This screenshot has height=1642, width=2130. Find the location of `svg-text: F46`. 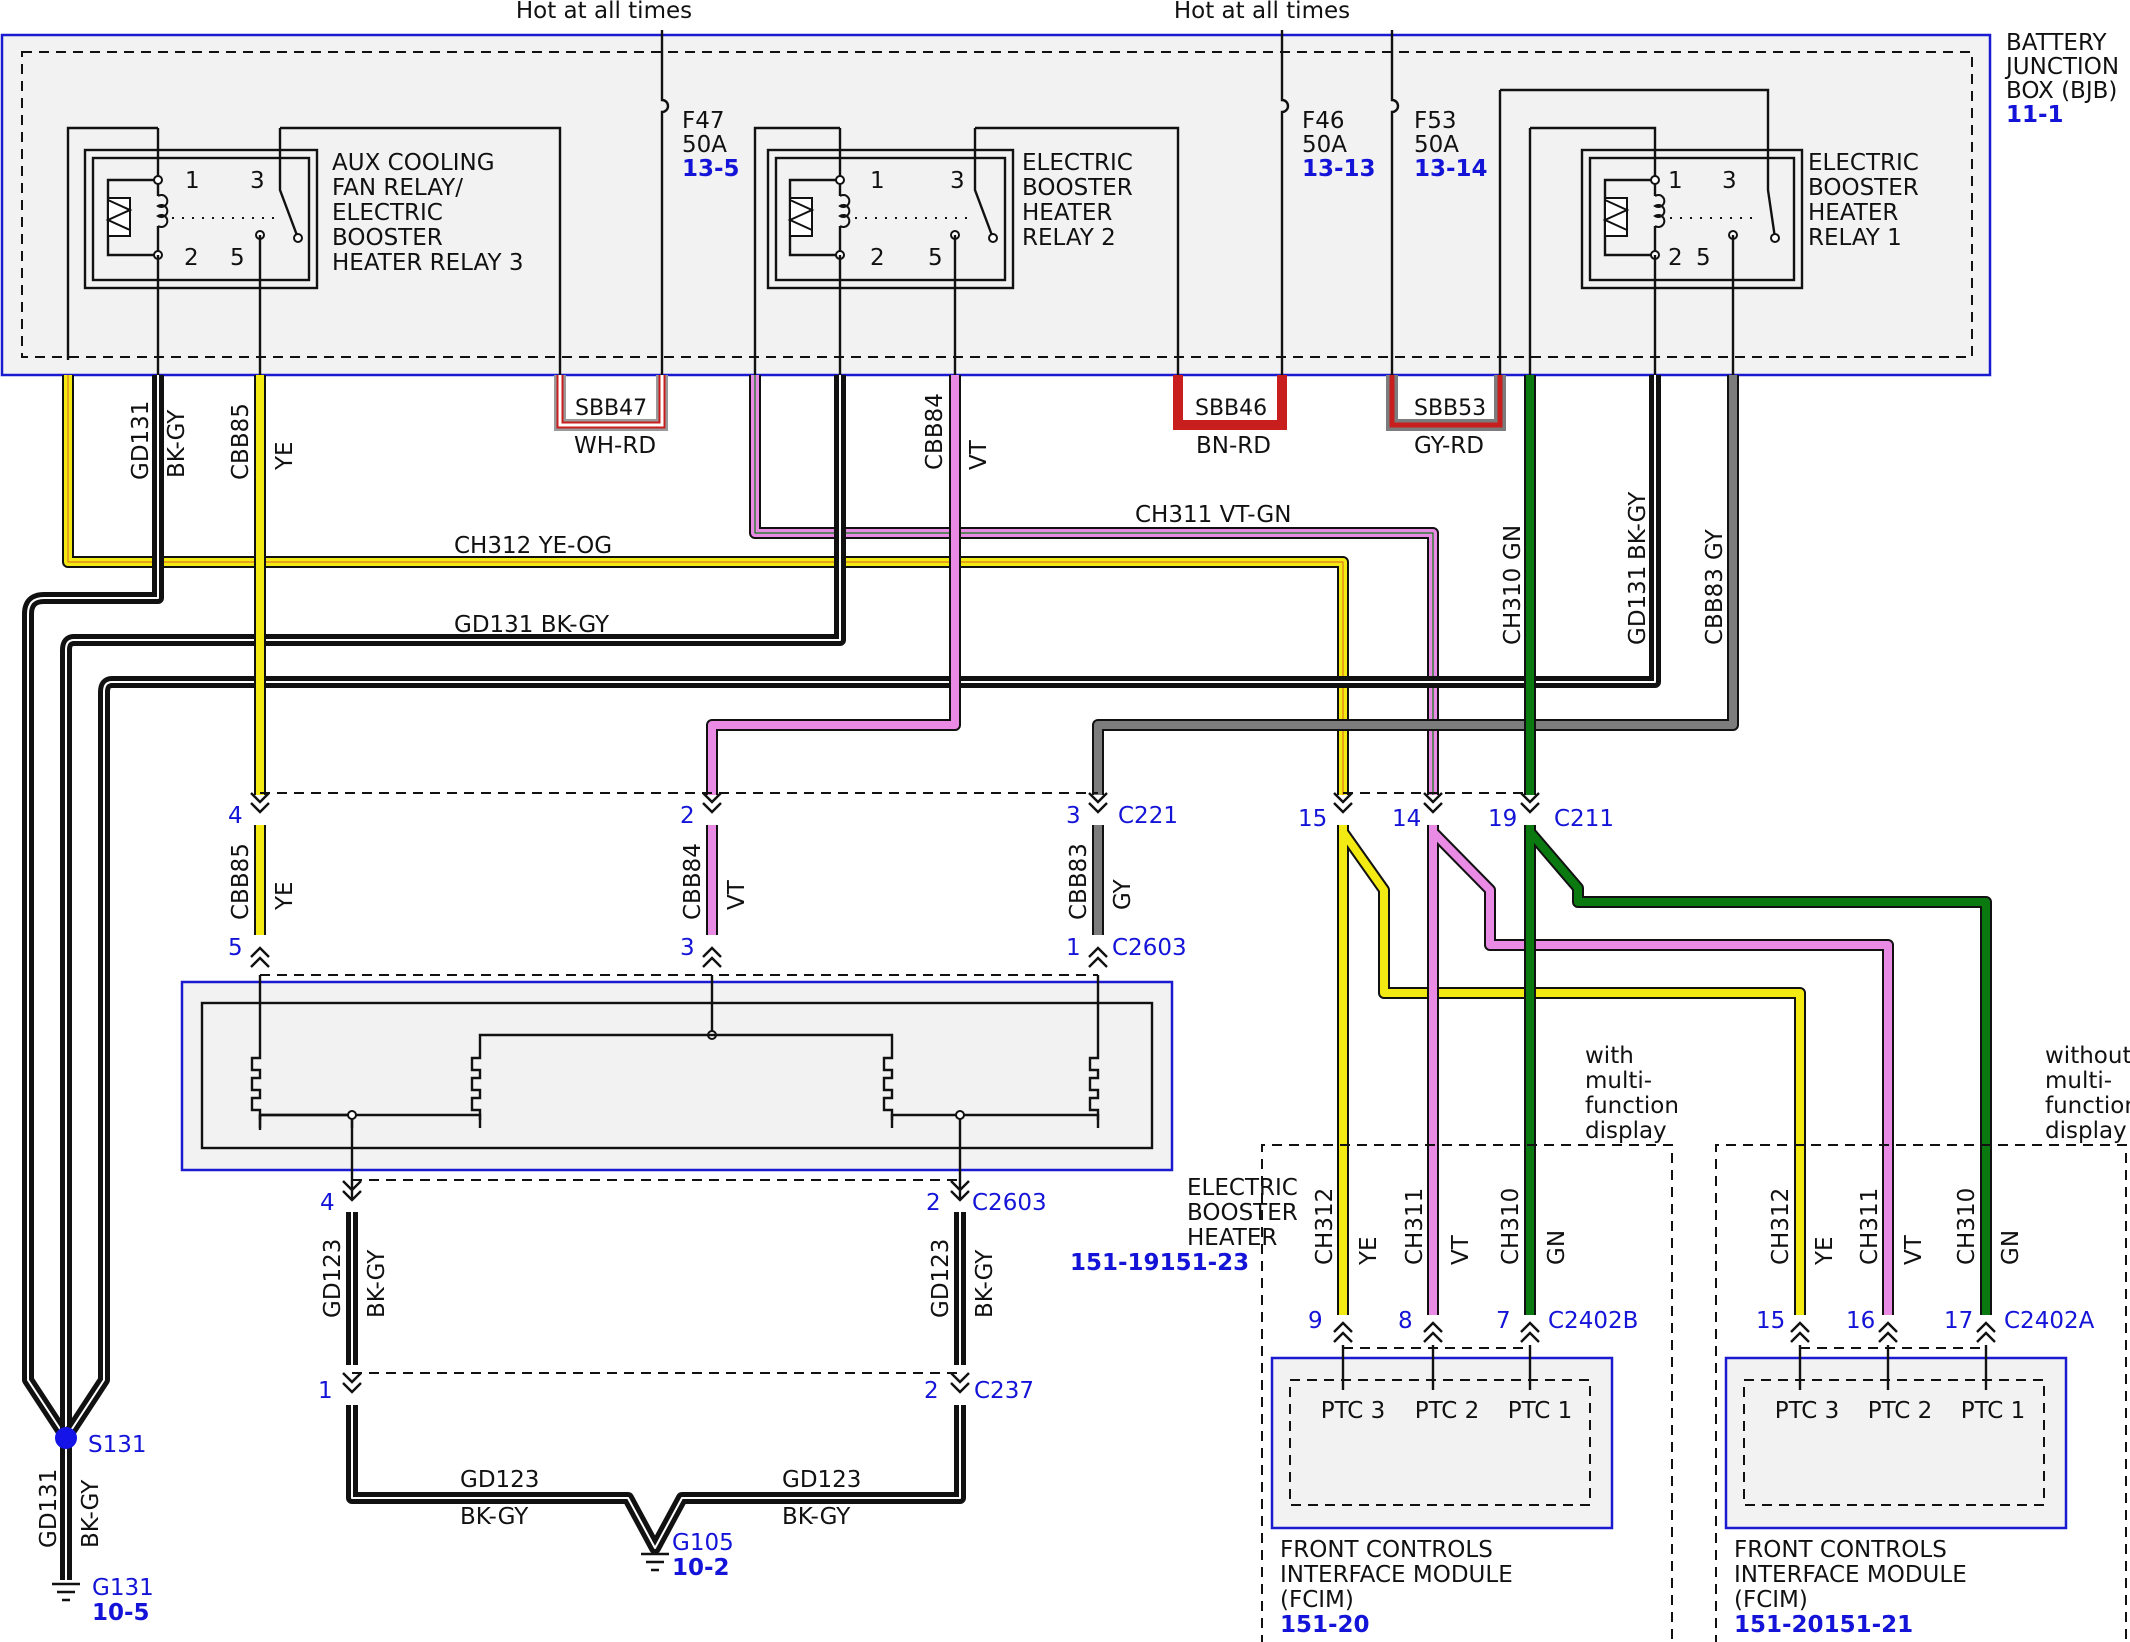

svg-text: F46 is located at coordinates (1323, 121).